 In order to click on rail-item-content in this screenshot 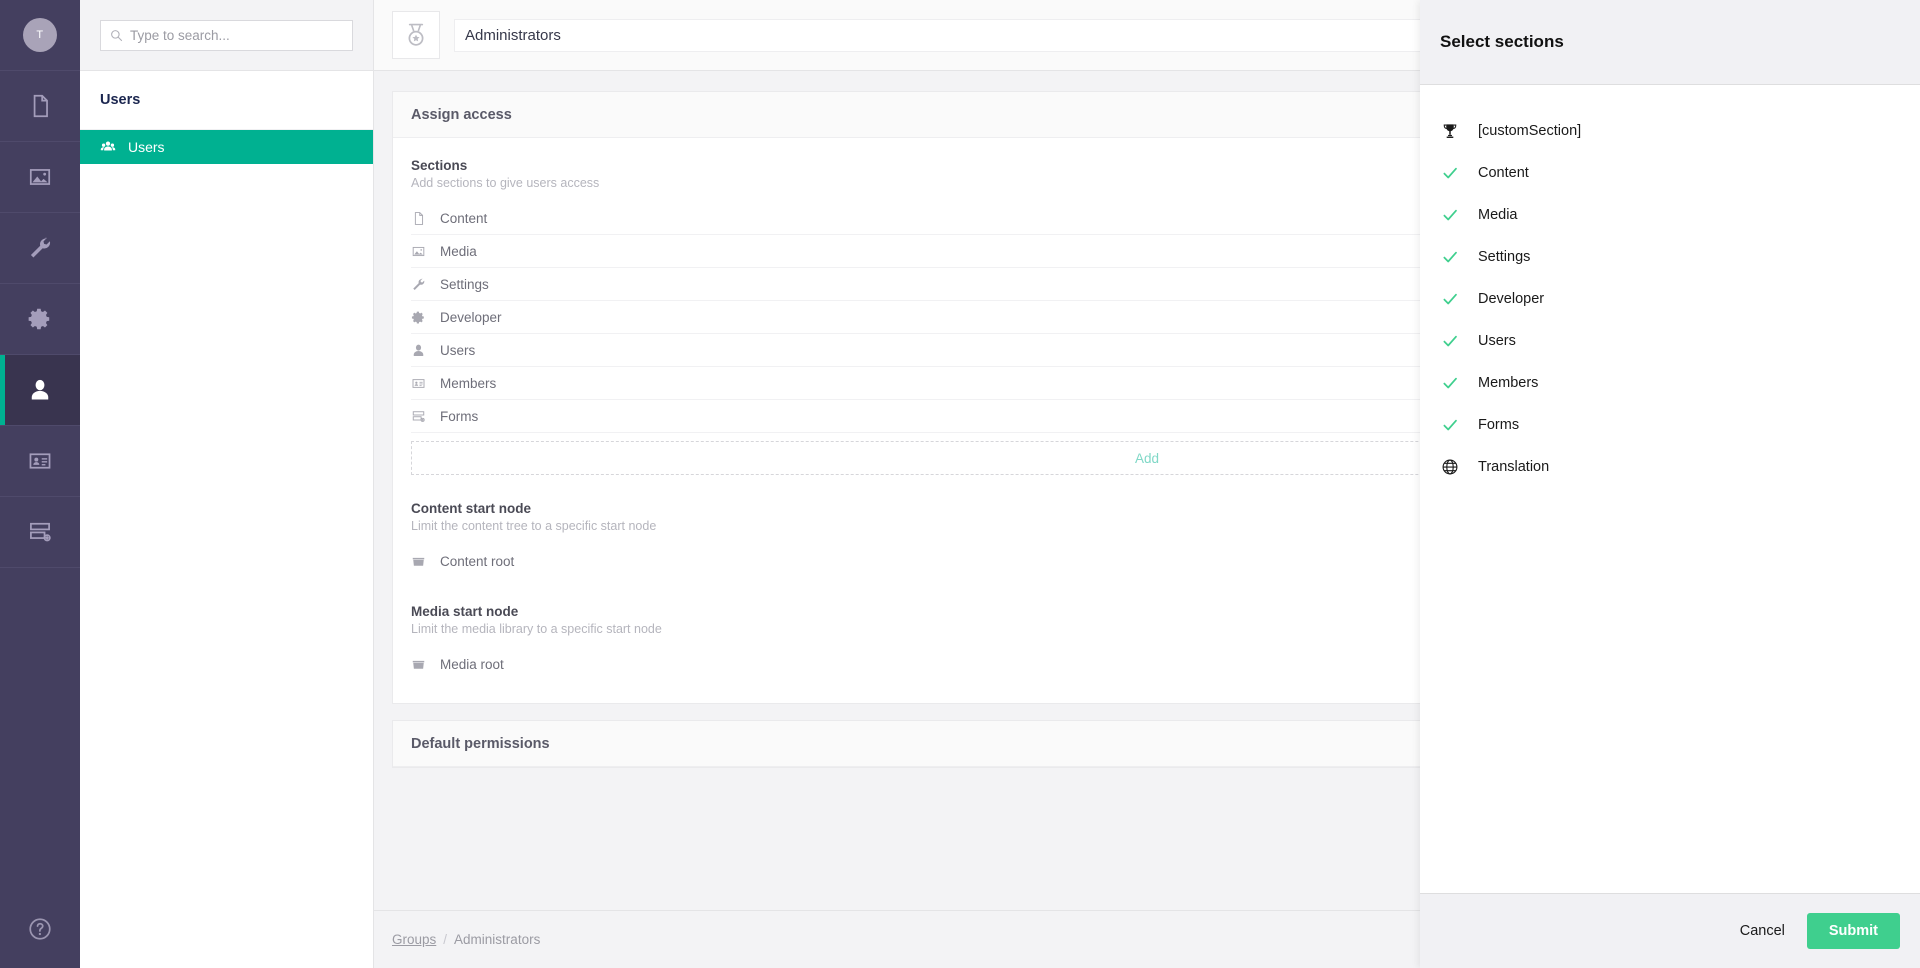, I will do `click(40, 106)`.